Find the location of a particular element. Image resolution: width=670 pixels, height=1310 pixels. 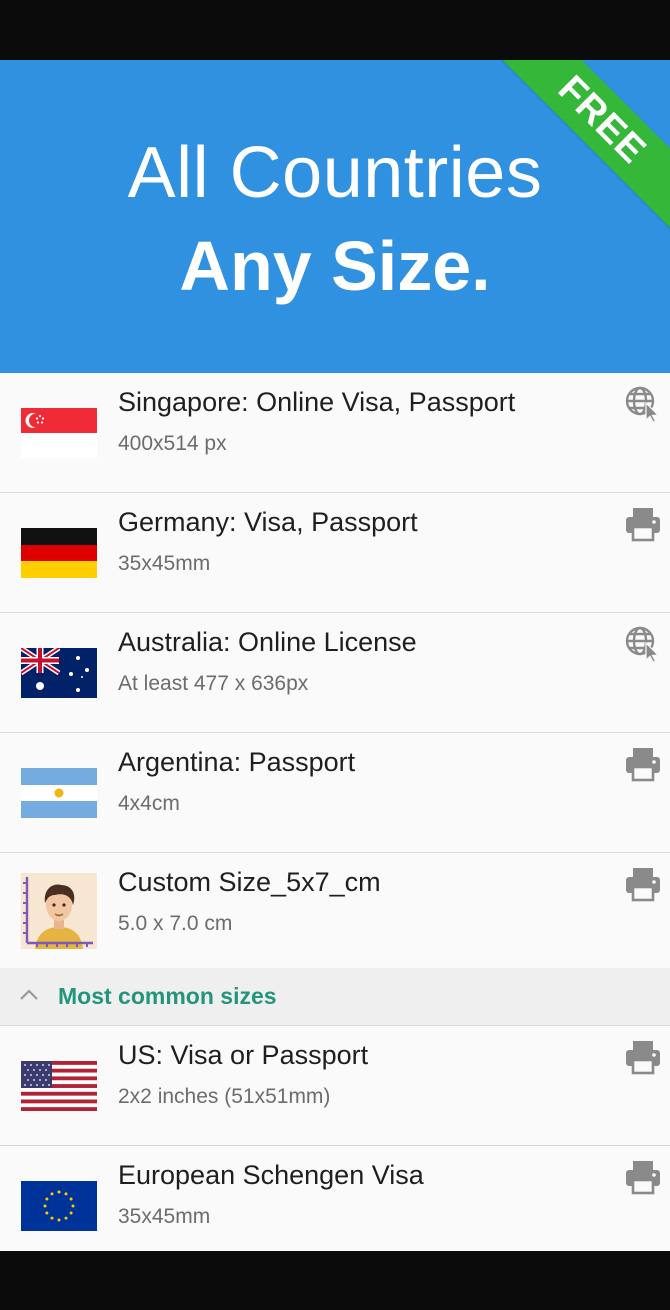

item-title: Custom Size_5x7_cm is located at coordinates (249, 882).